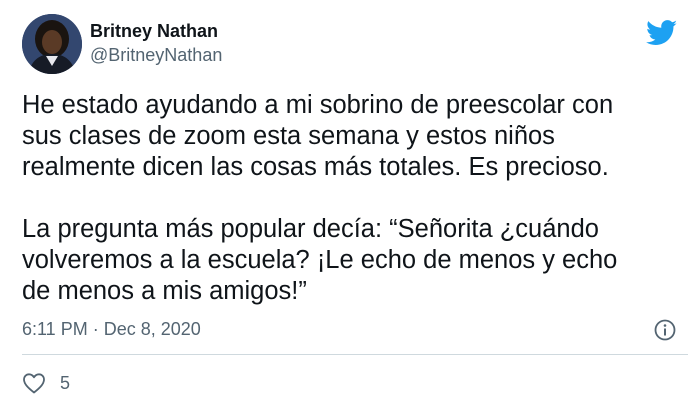  Describe the element at coordinates (156, 43) in the screenshot. I see `author-block: Britney Nathan @BritneyNathan` at that location.